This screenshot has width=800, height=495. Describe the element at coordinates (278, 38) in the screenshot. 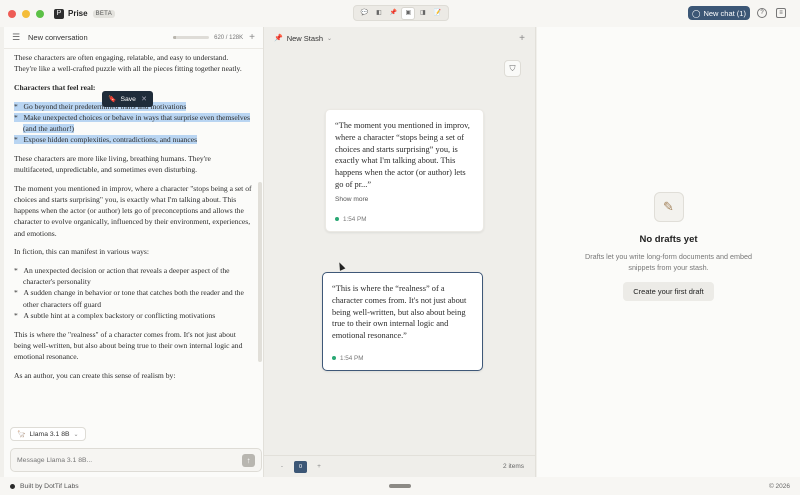

I see `pin-icon: 📌` at that location.